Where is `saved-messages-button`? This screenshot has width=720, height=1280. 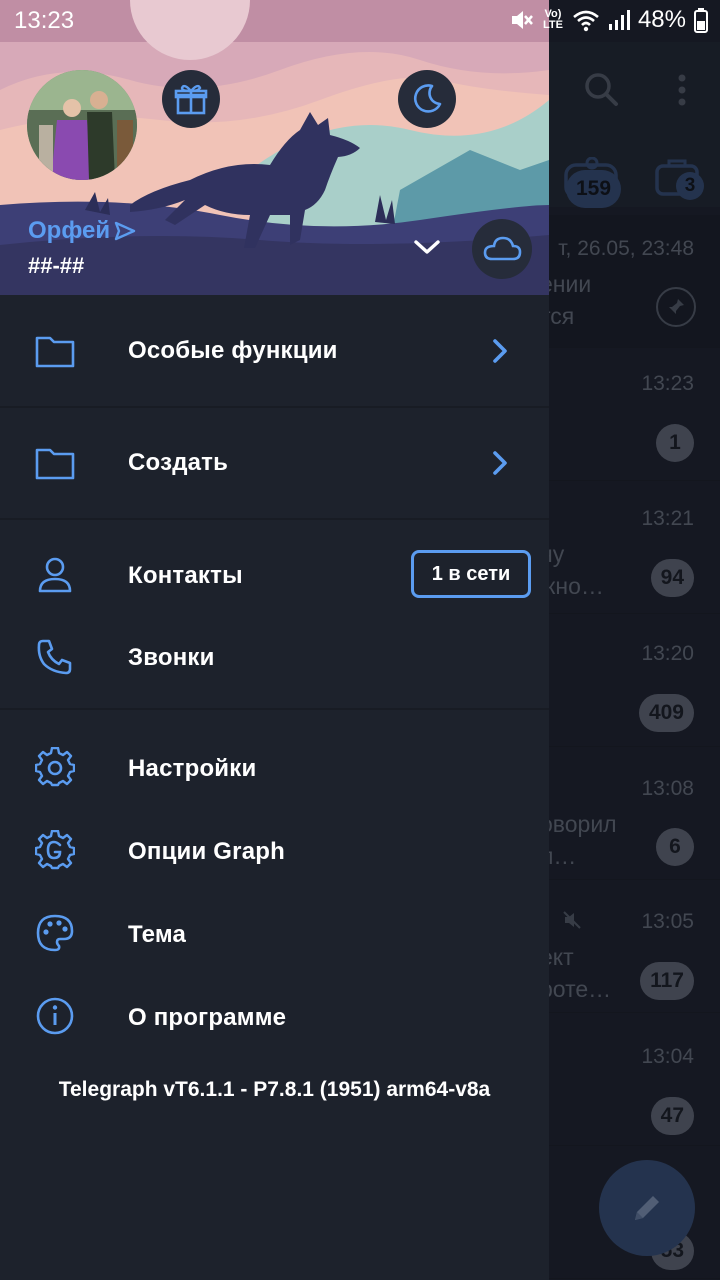
saved-messages-button is located at coordinates (502, 249).